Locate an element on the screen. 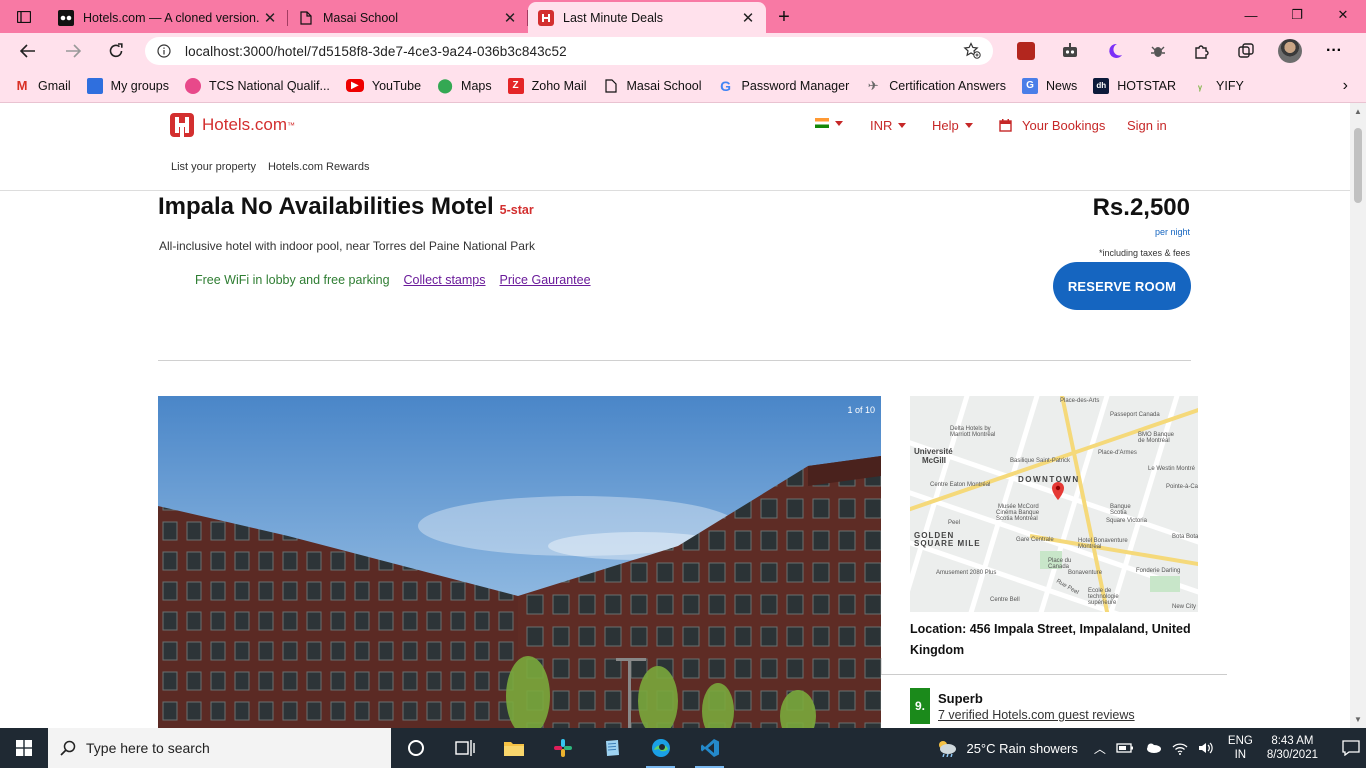 The height and width of the screenshot is (768, 1366). hotels-logo: Hotels.com ™ is located at coordinates (232, 125).